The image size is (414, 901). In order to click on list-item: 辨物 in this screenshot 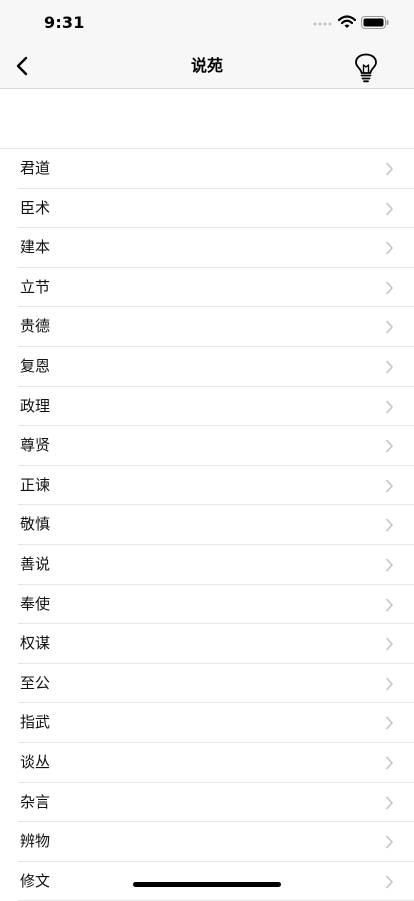, I will do `click(207, 842)`.